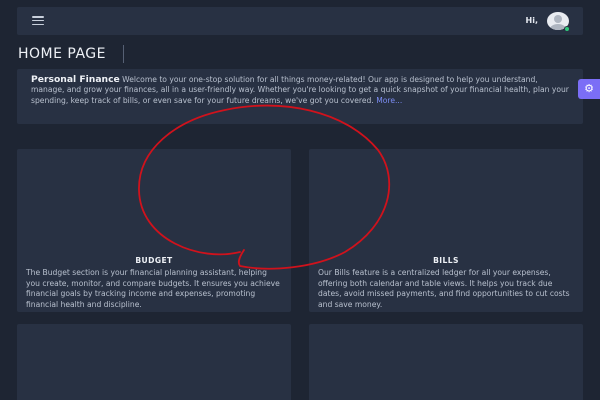 The image size is (600, 400). What do you see at coordinates (38, 20) in the screenshot?
I see `hamburger-icon` at bounding box center [38, 20].